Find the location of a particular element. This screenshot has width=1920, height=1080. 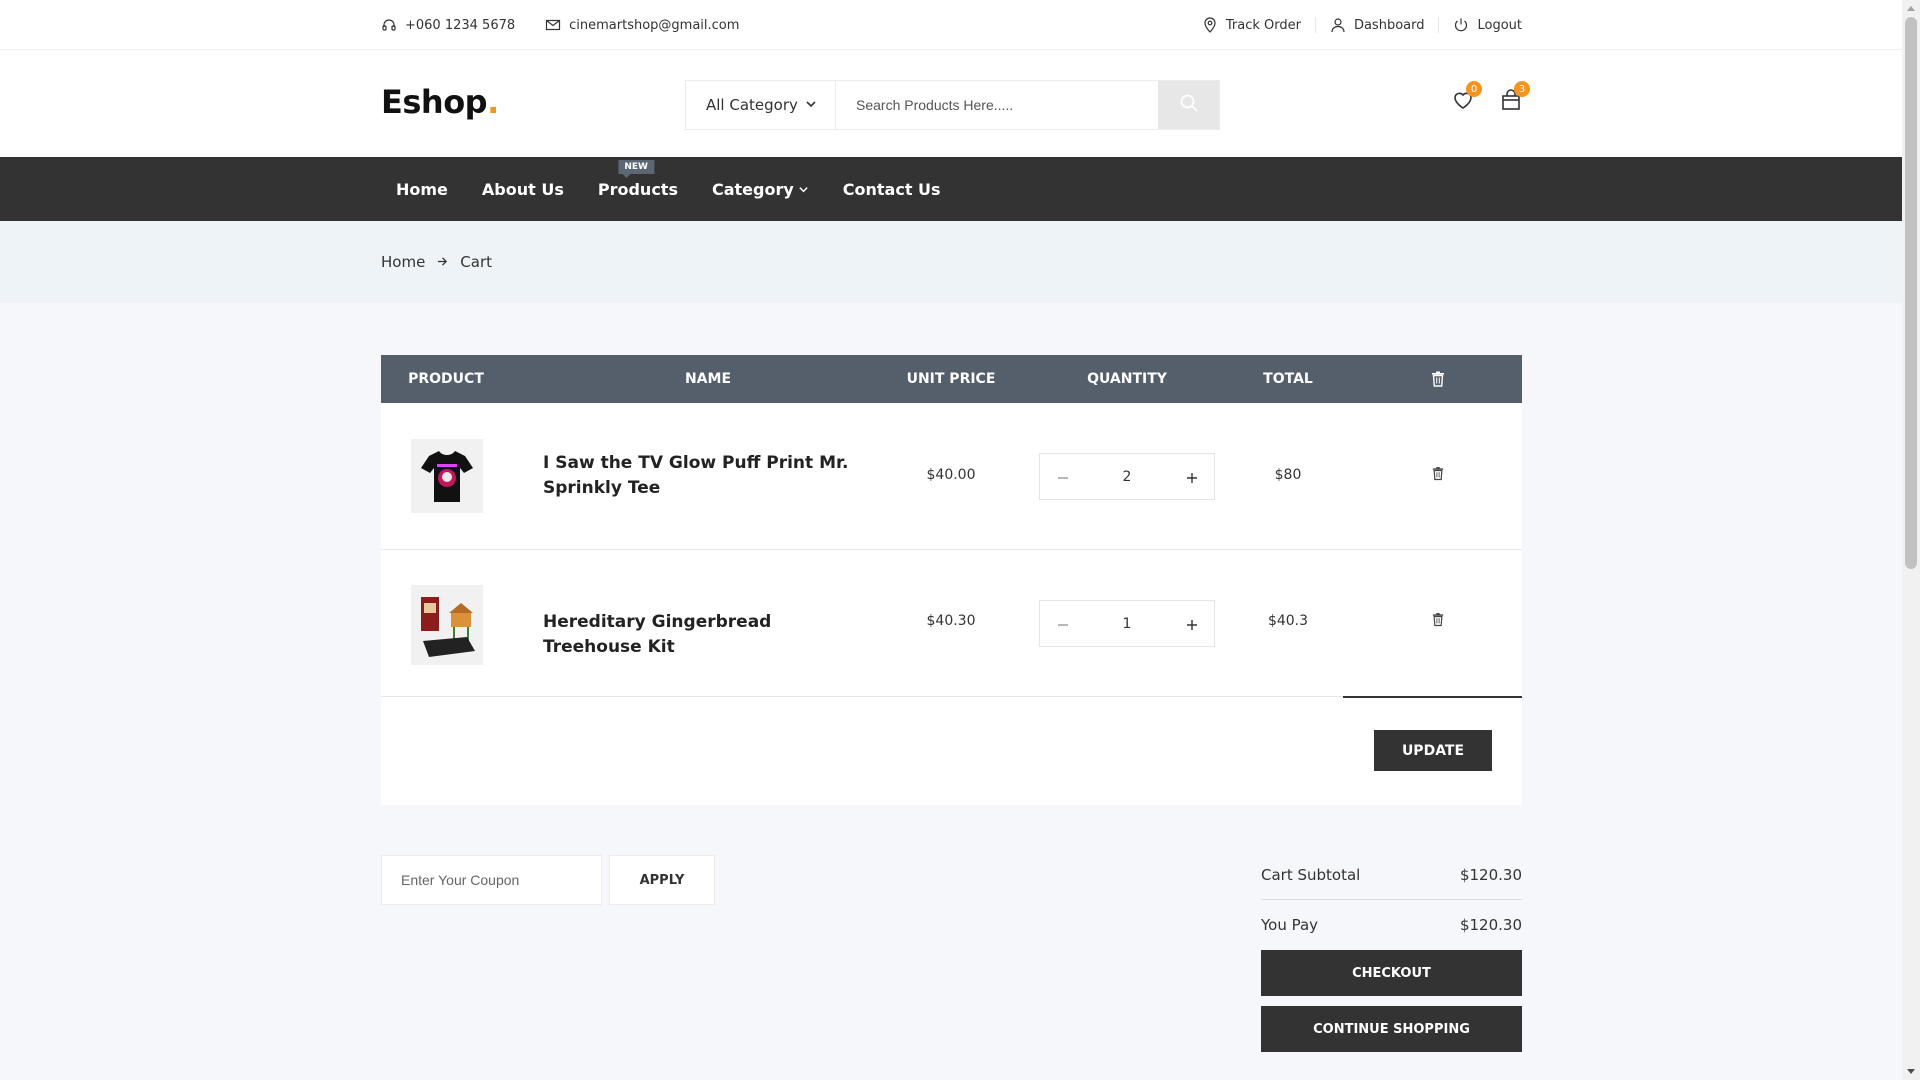

row-total: $40.3 is located at coordinates (1288, 621).